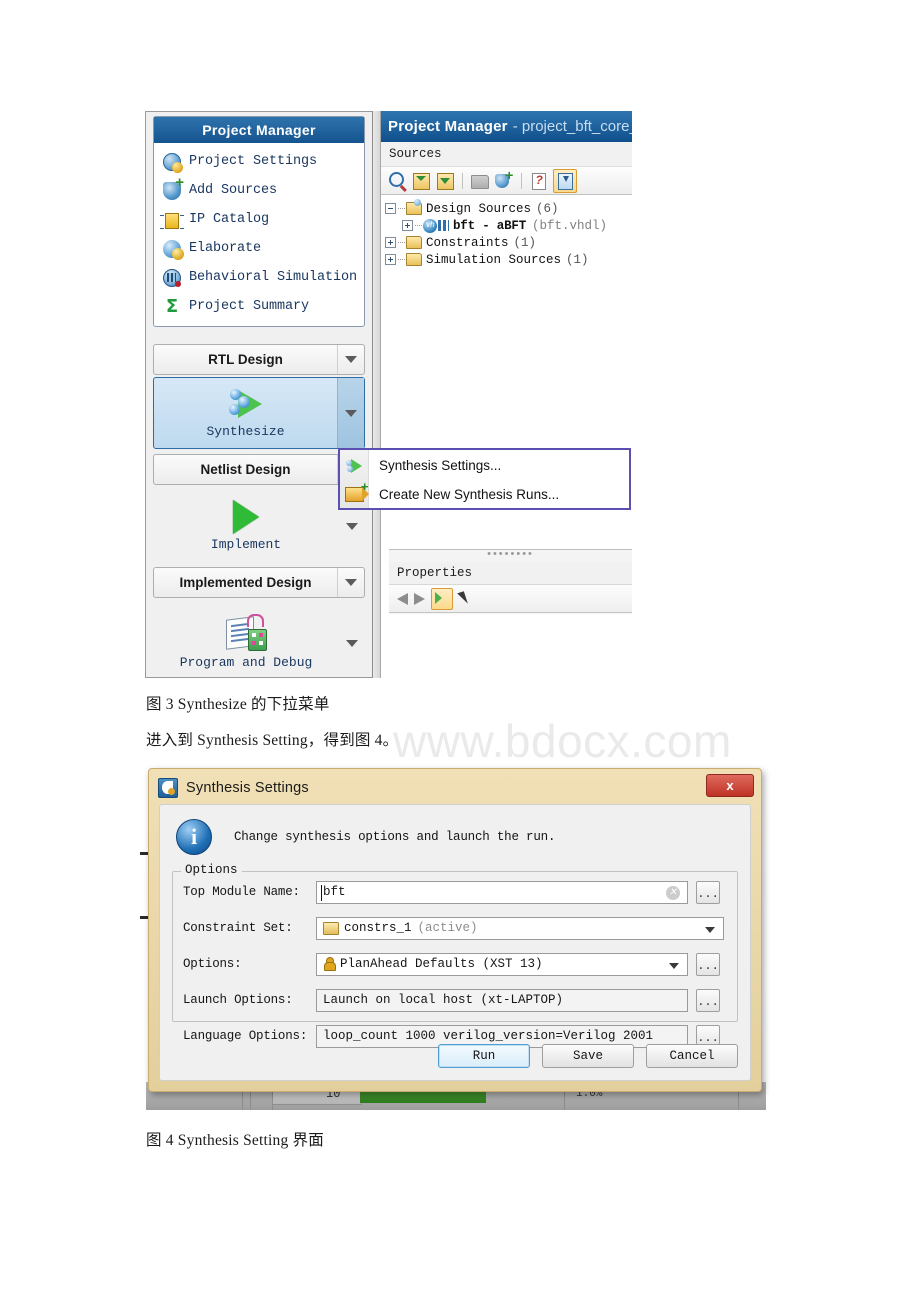  Describe the element at coordinates (259, 161) in the screenshot. I see `sidebar-item-project-settings: Project Settings` at that location.